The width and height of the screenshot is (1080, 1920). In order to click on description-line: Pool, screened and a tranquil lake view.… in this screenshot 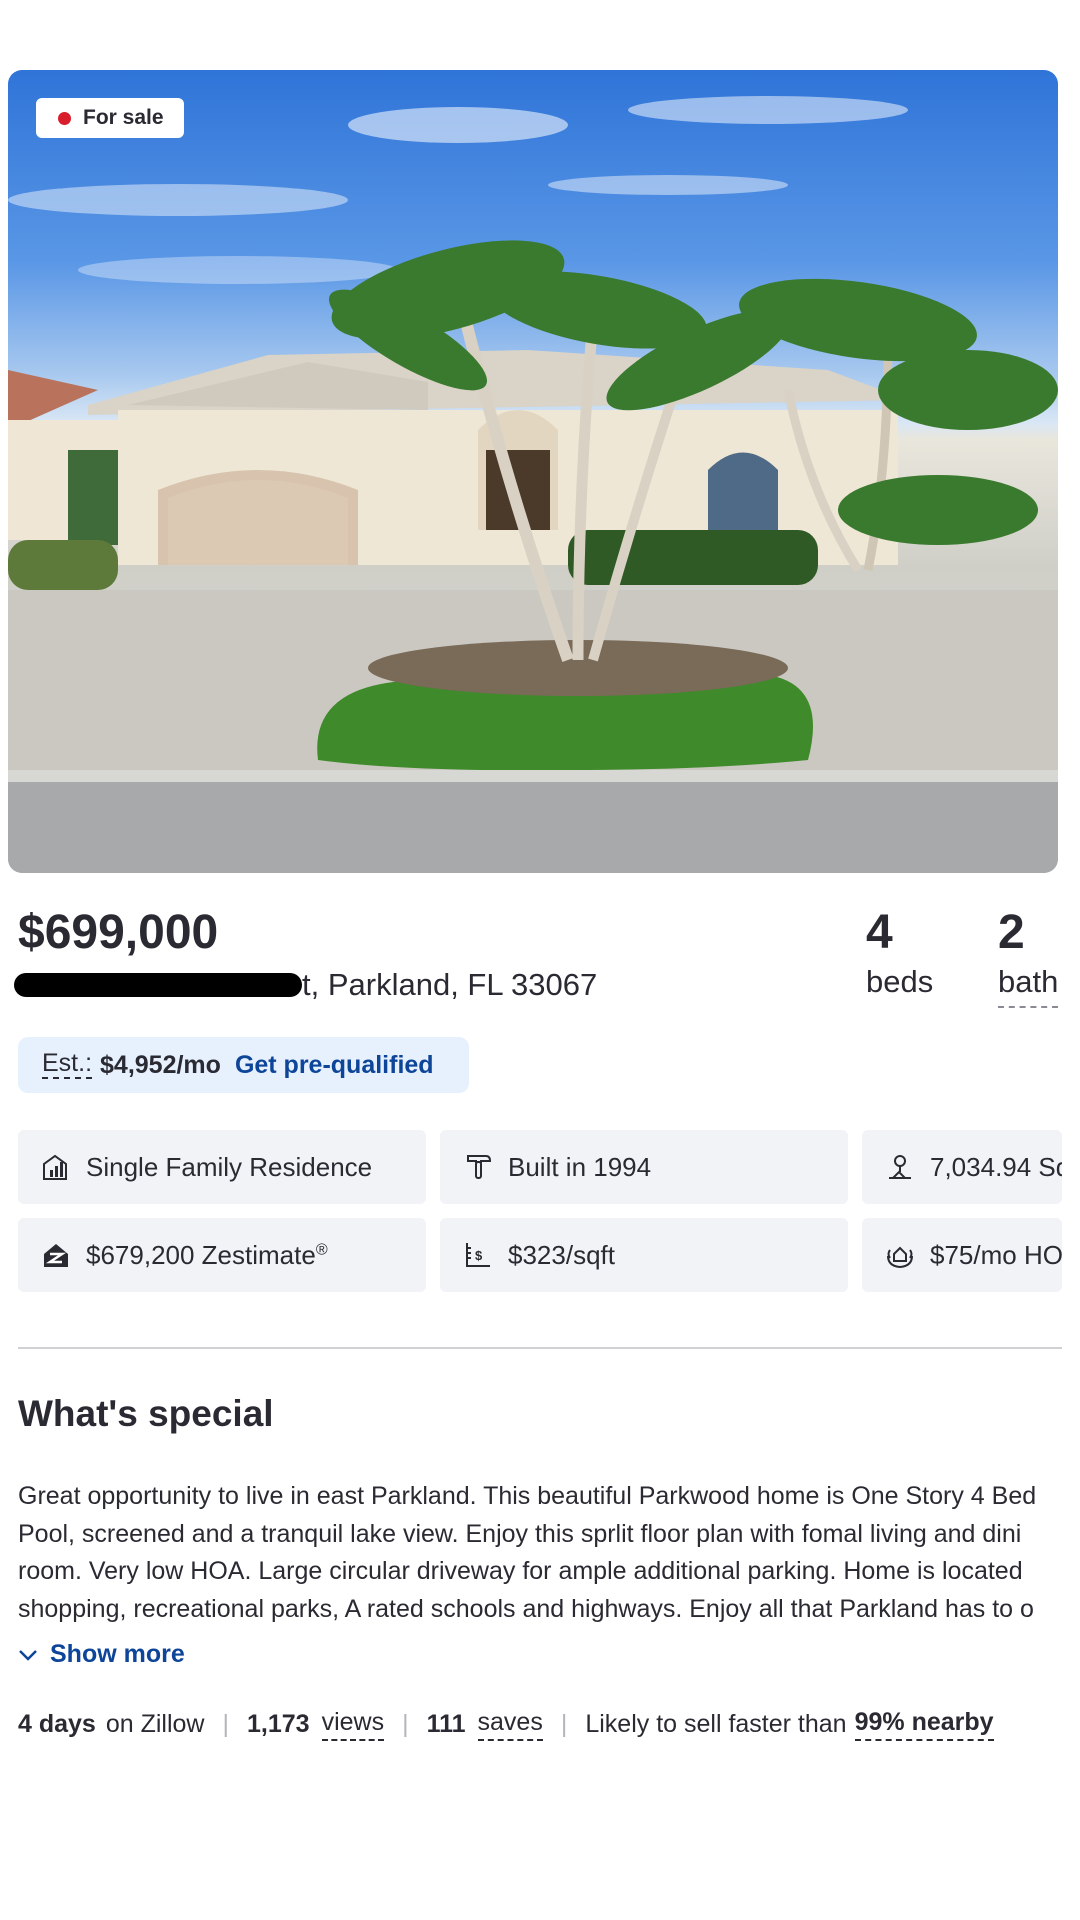, I will do `click(520, 1533)`.